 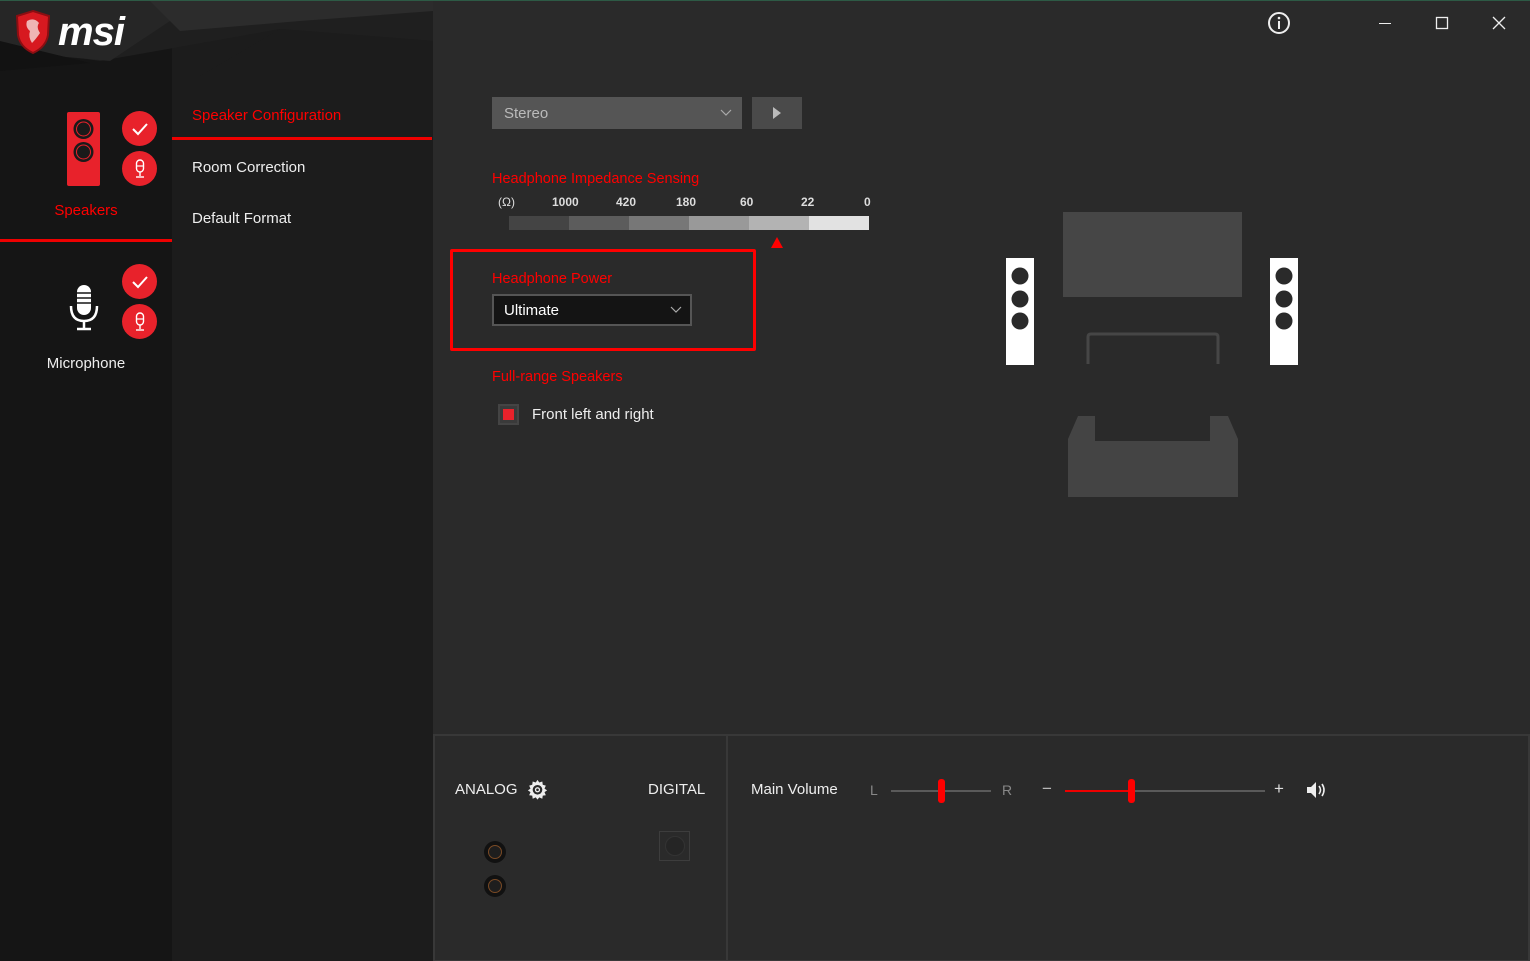 What do you see at coordinates (91, 32) in the screenshot?
I see `brand-name: msi` at bounding box center [91, 32].